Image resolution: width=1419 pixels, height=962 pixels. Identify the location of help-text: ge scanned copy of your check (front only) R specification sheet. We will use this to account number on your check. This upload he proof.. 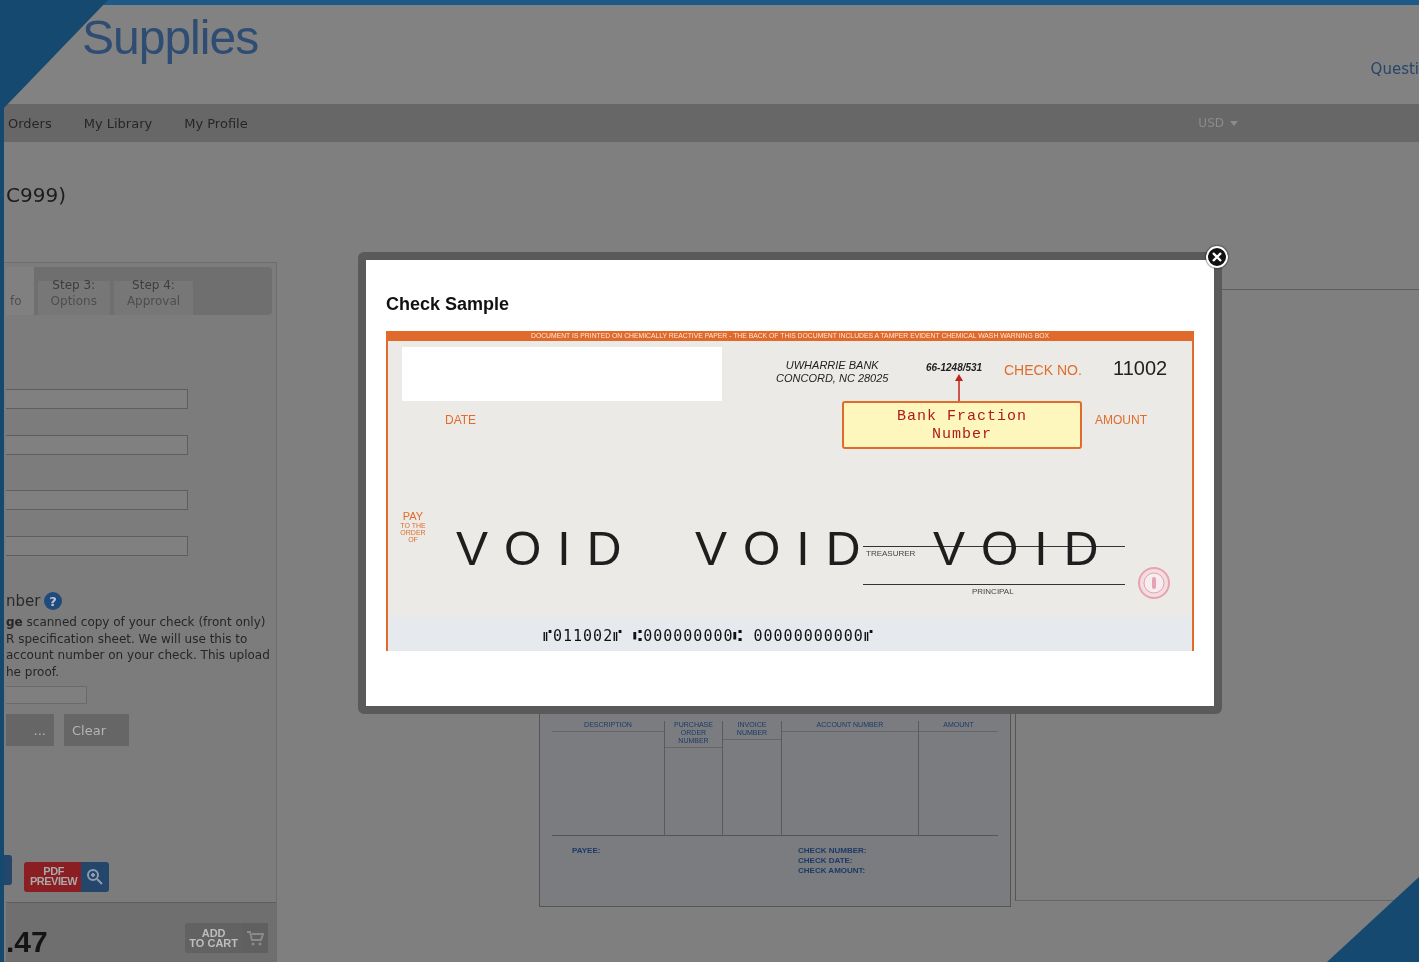
(138, 647).